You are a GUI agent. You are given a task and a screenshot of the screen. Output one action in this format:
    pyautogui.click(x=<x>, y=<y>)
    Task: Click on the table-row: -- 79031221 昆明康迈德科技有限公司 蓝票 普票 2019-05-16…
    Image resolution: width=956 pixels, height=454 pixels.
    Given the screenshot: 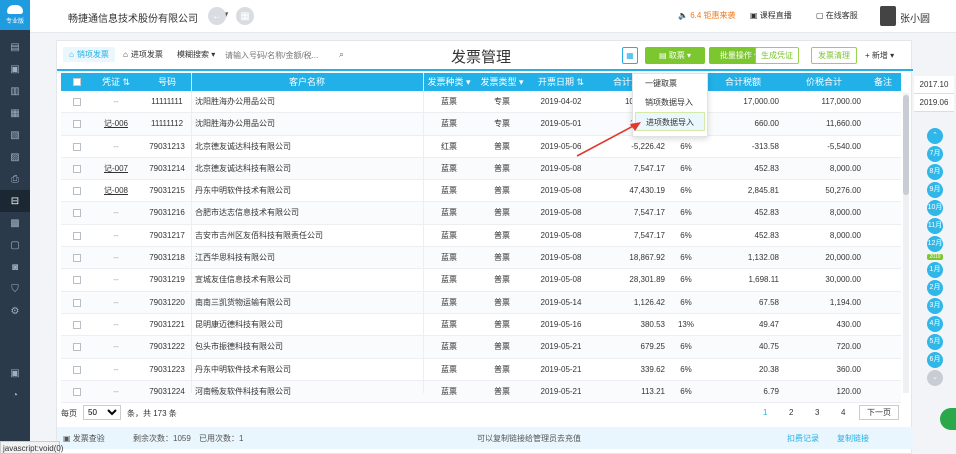 What is the action you would take?
    pyautogui.click(x=481, y=325)
    